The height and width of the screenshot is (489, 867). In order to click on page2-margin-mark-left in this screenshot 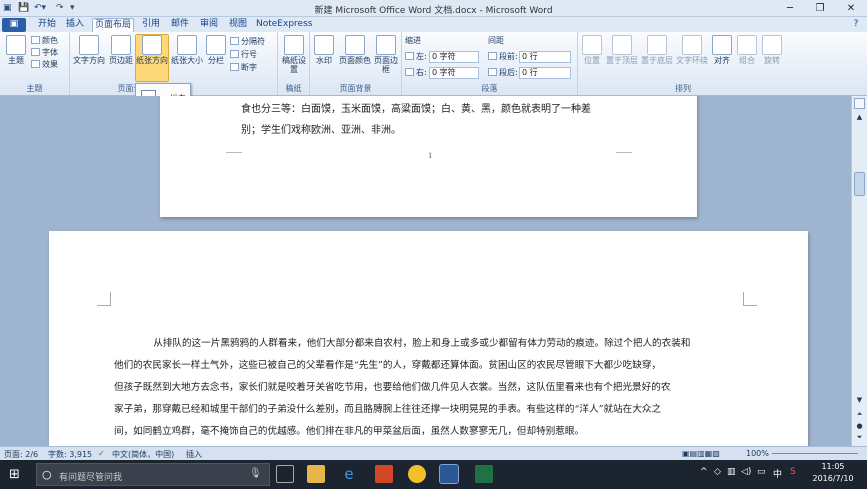, I will do `click(104, 299)`.